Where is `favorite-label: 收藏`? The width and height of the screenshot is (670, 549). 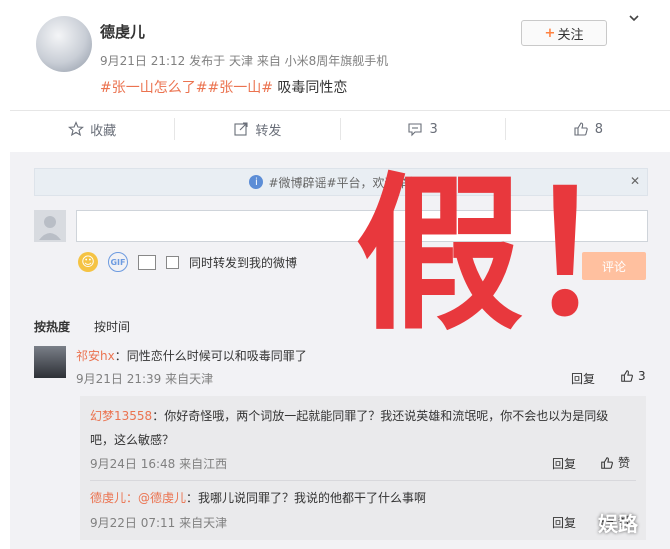 favorite-label: 收藏 is located at coordinates (103, 131).